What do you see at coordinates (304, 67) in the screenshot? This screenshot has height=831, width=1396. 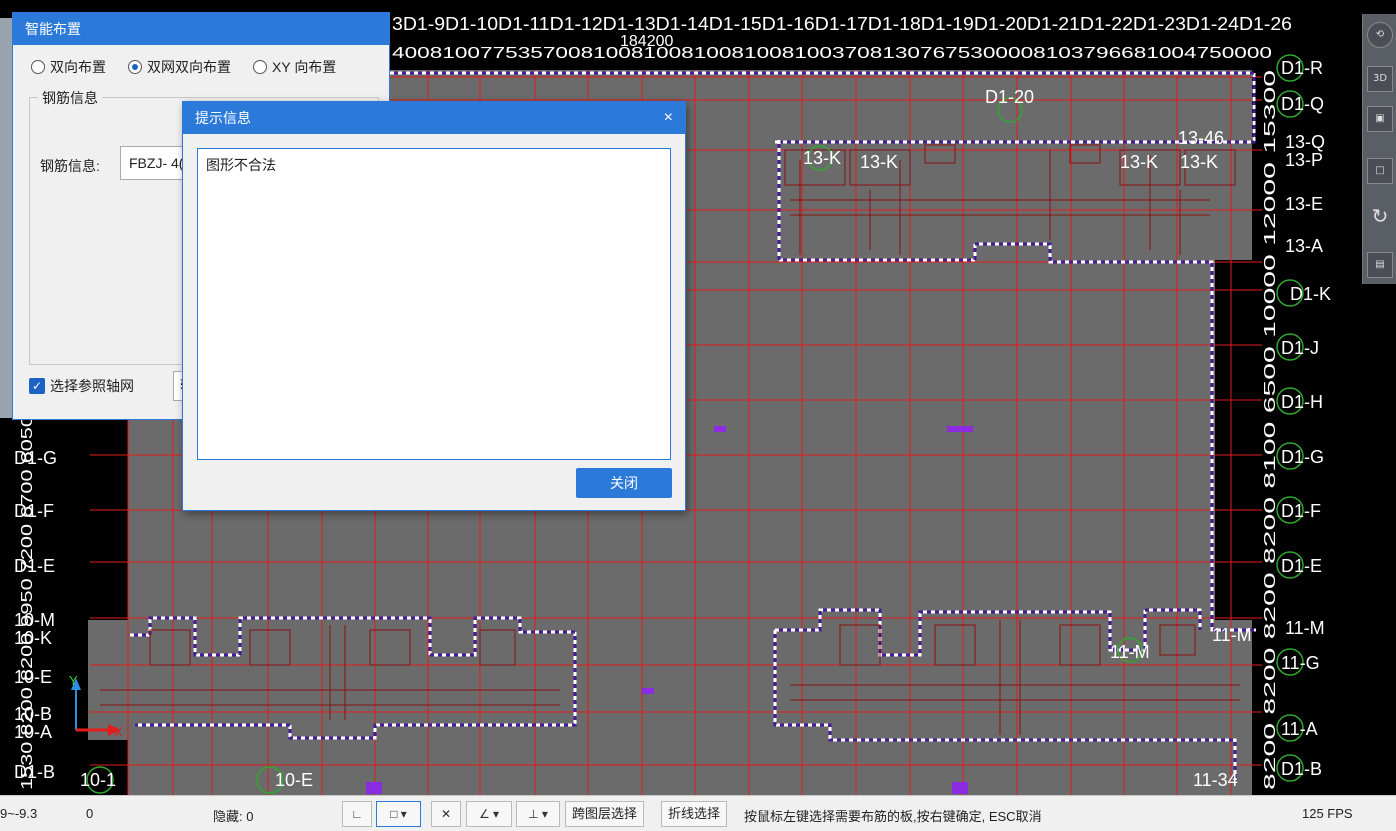 I see `radio-label: XY 向布置` at bounding box center [304, 67].